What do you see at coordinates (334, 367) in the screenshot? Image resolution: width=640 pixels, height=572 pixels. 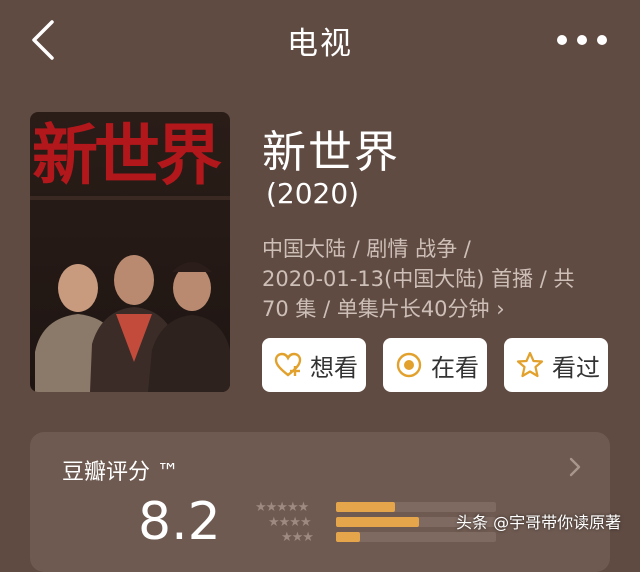 I see `want-to-watch-label: 想看` at bounding box center [334, 367].